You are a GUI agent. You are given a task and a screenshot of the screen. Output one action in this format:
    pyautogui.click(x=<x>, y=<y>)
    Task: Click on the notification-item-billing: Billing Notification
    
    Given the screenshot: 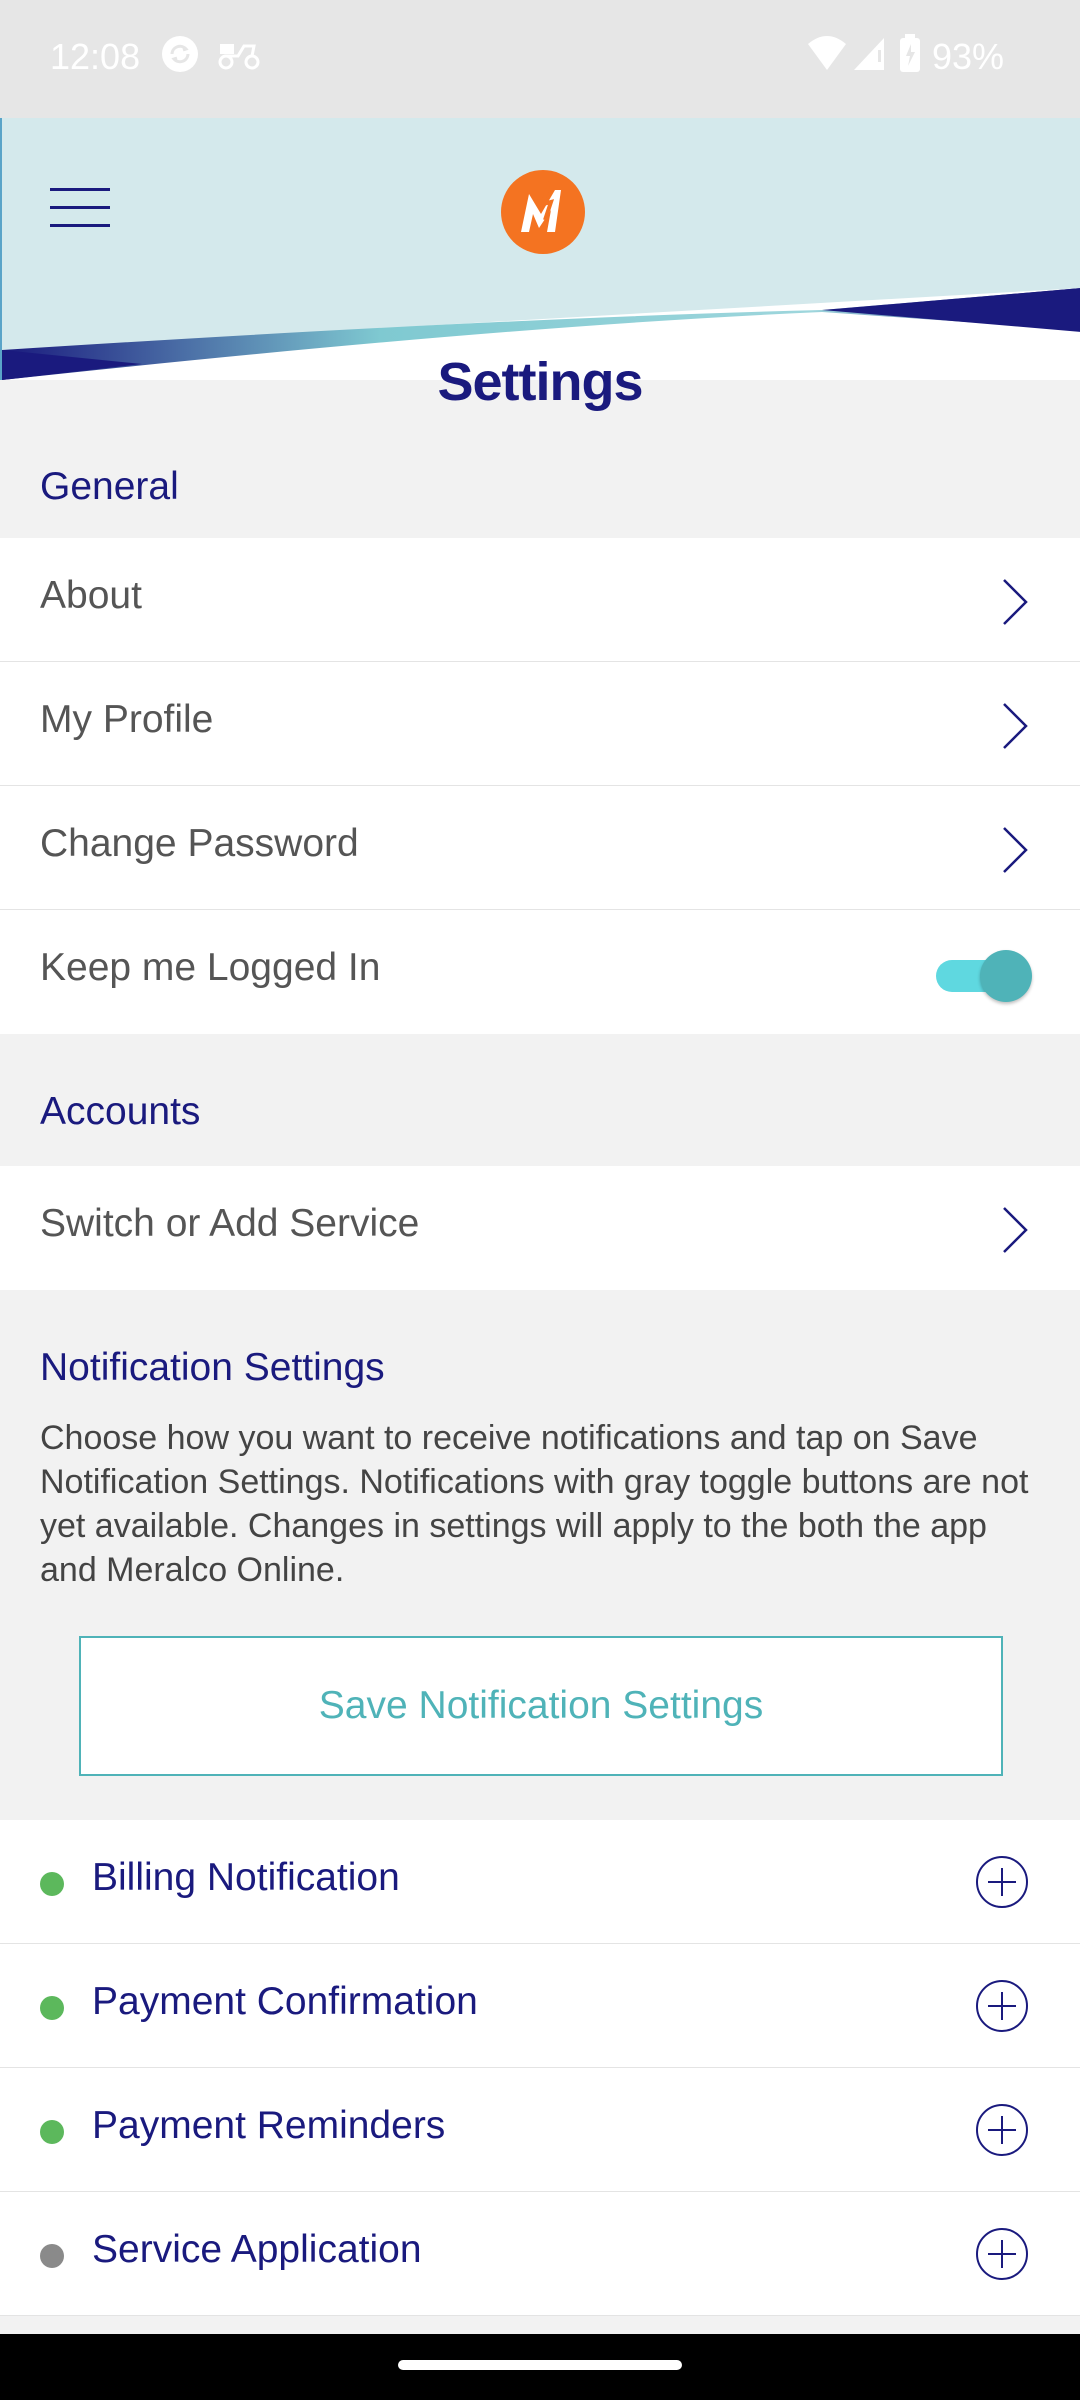 What is the action you would take?
    pyautogui.click(x=540, y=1882)
    